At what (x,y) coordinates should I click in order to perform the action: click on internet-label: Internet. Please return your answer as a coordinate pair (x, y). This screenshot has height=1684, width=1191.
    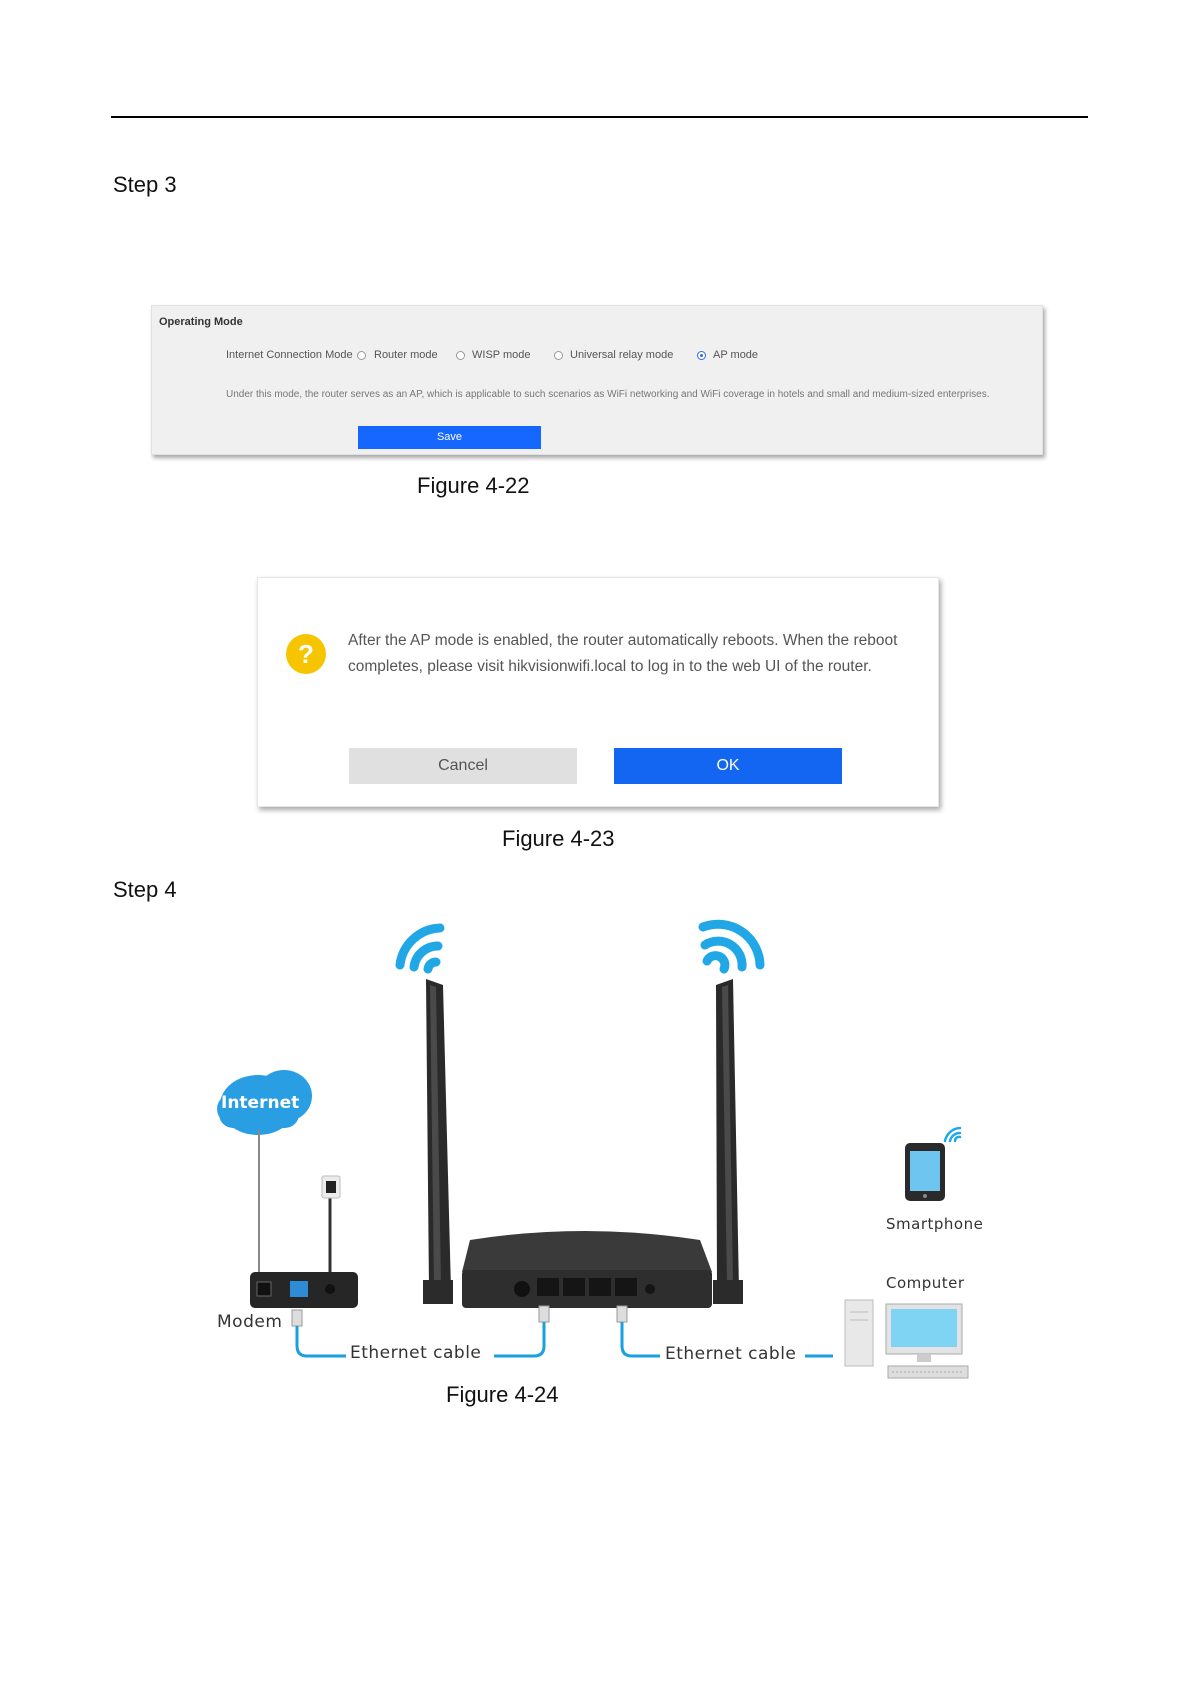
    Looking at the image, I should click on (260, 1103).